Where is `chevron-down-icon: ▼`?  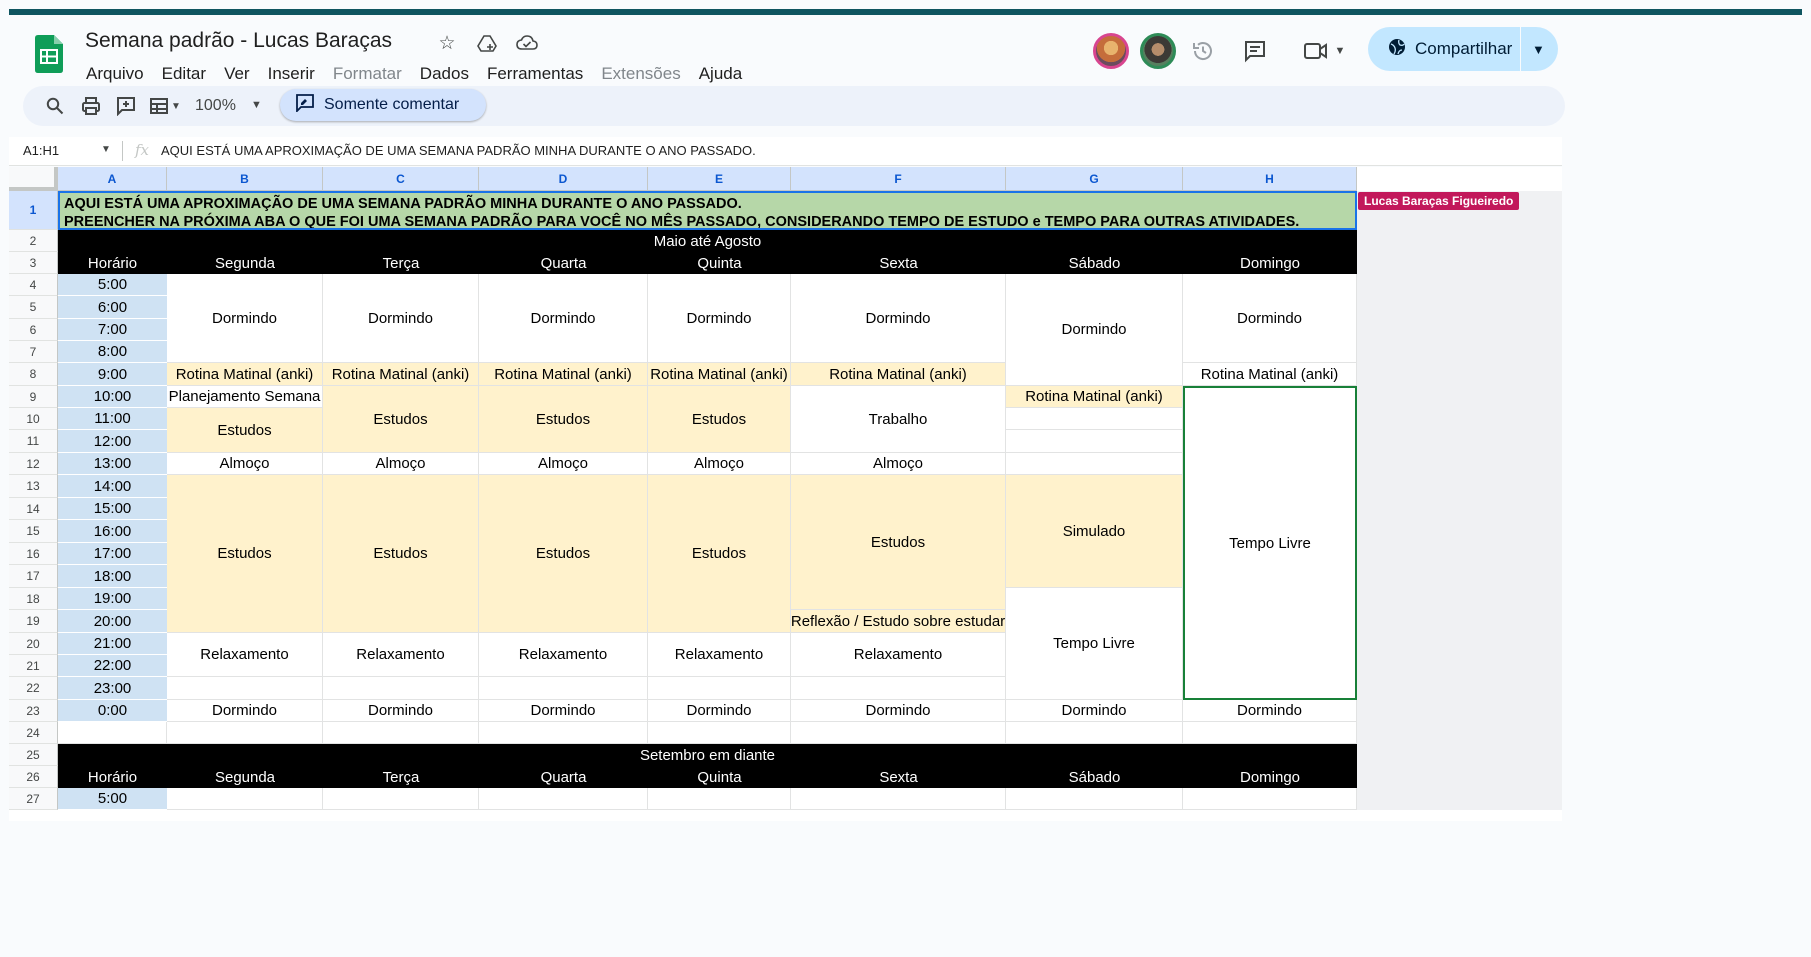 chevron-down-icon: ▼ is located at coordinates (1340, 51).